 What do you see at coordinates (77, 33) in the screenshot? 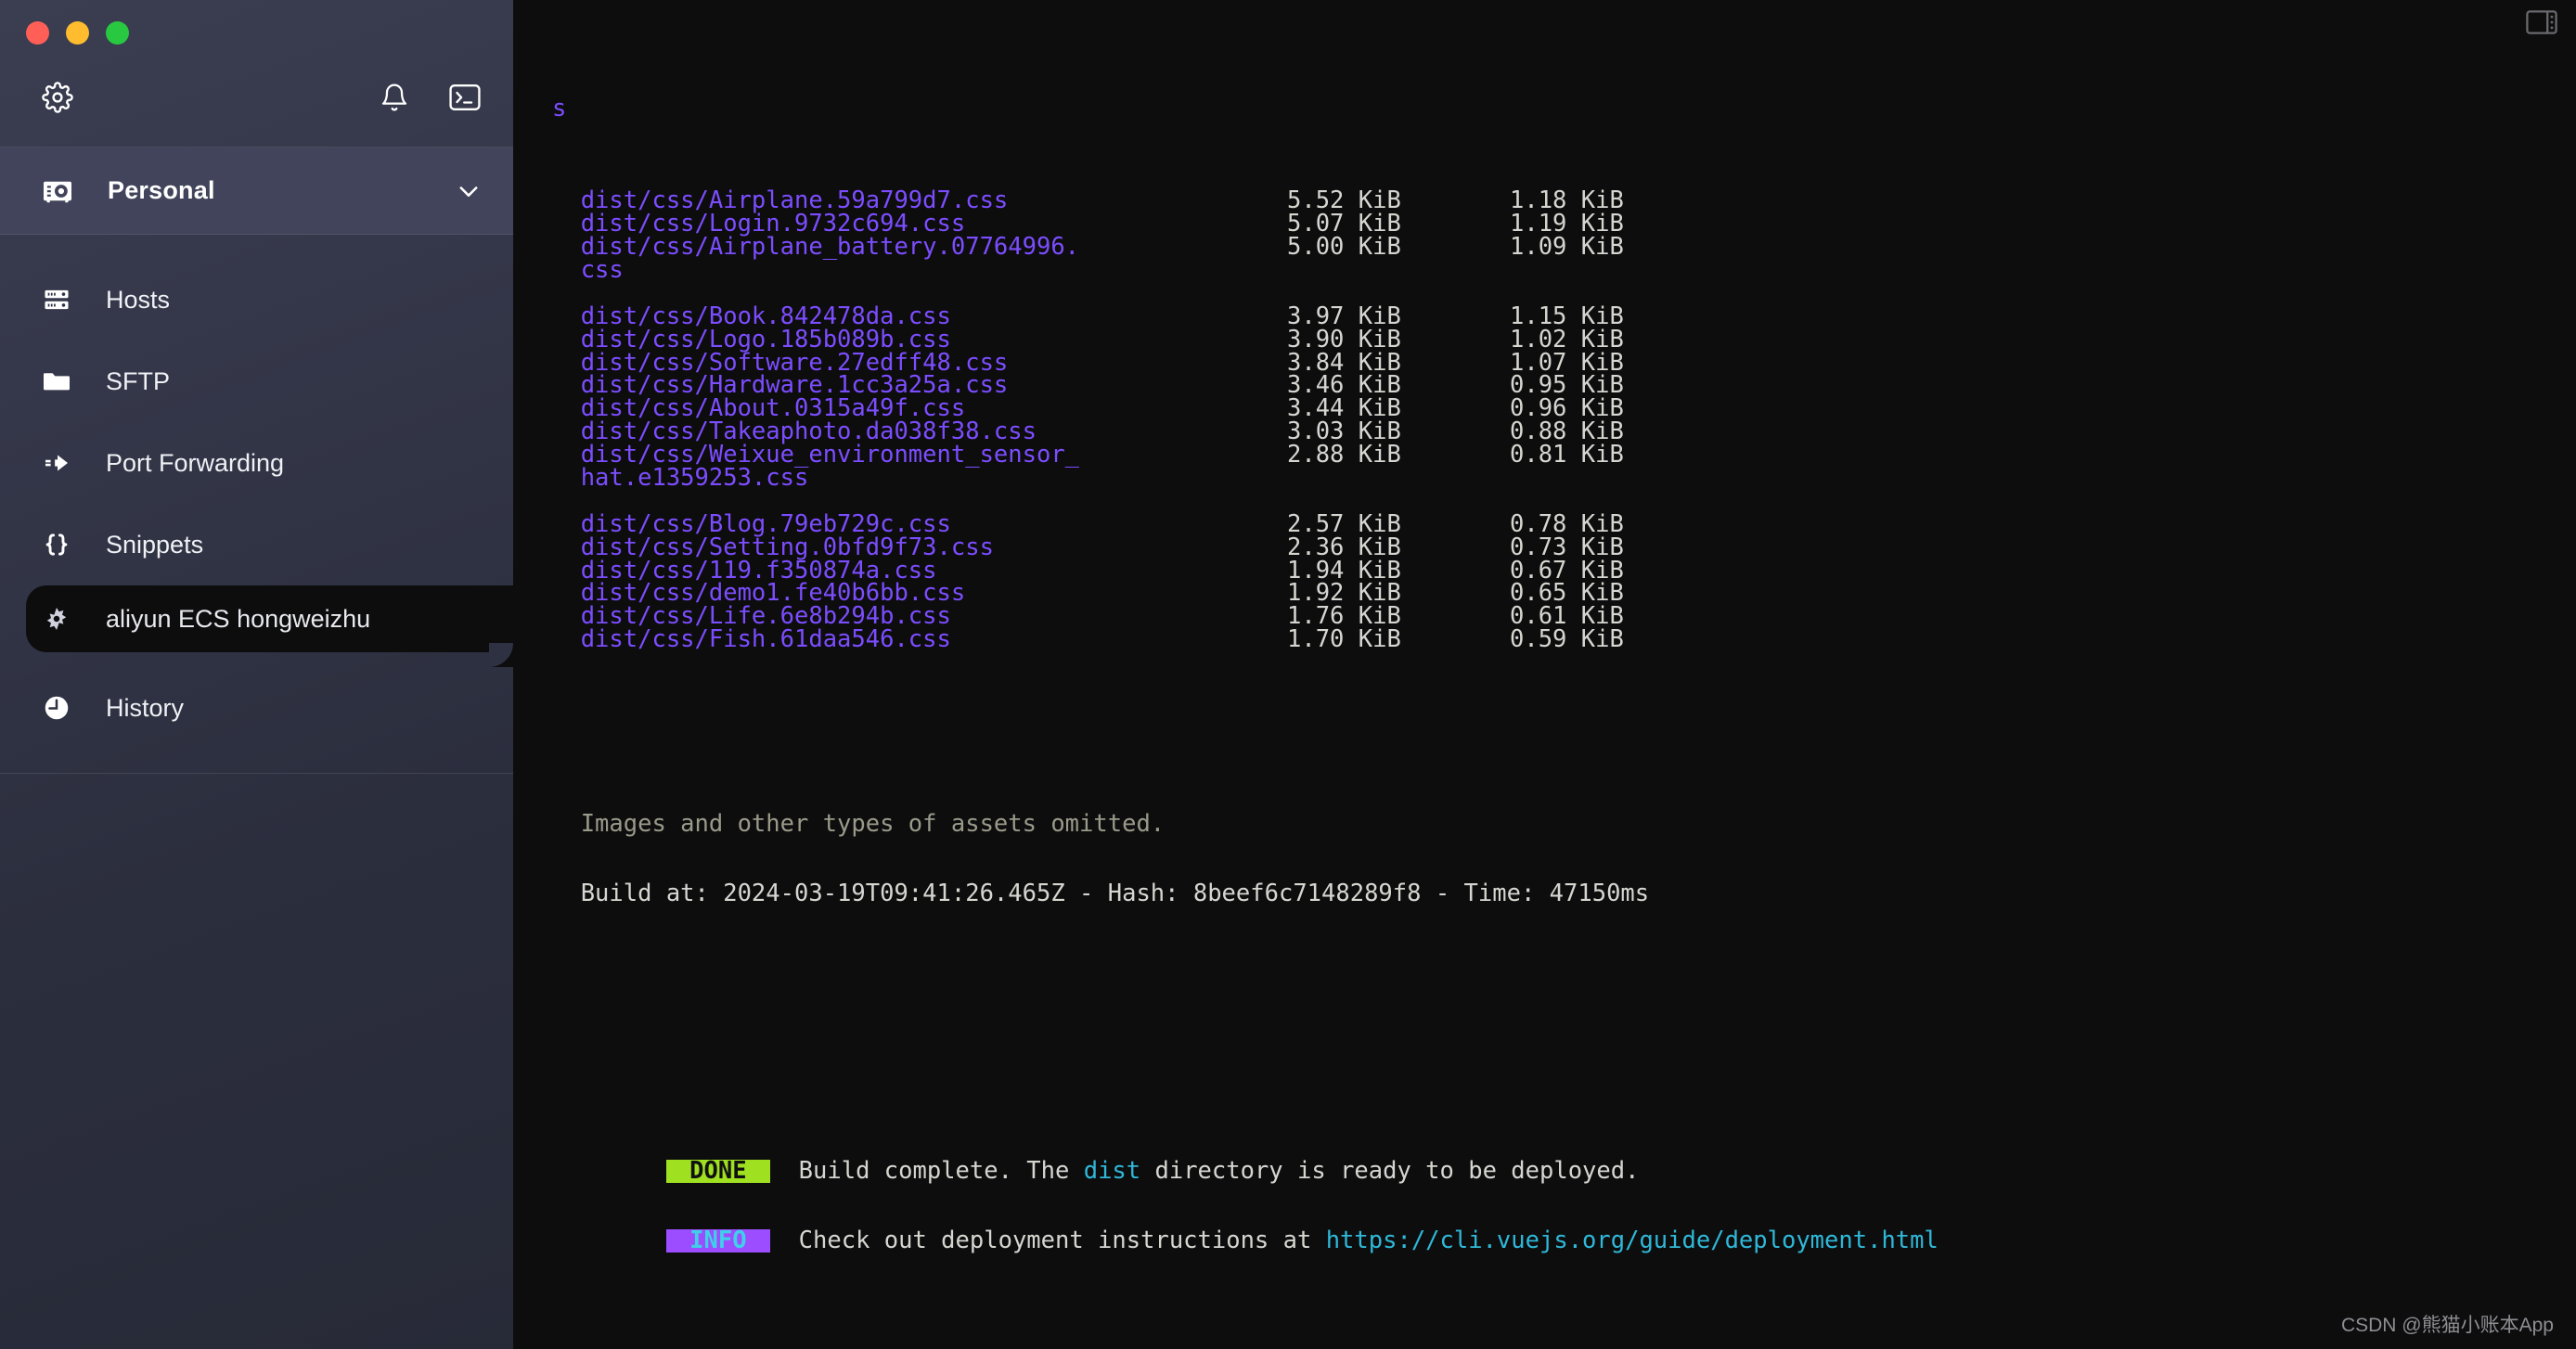
I see `minimize-button` at bounding box center [77, 33].